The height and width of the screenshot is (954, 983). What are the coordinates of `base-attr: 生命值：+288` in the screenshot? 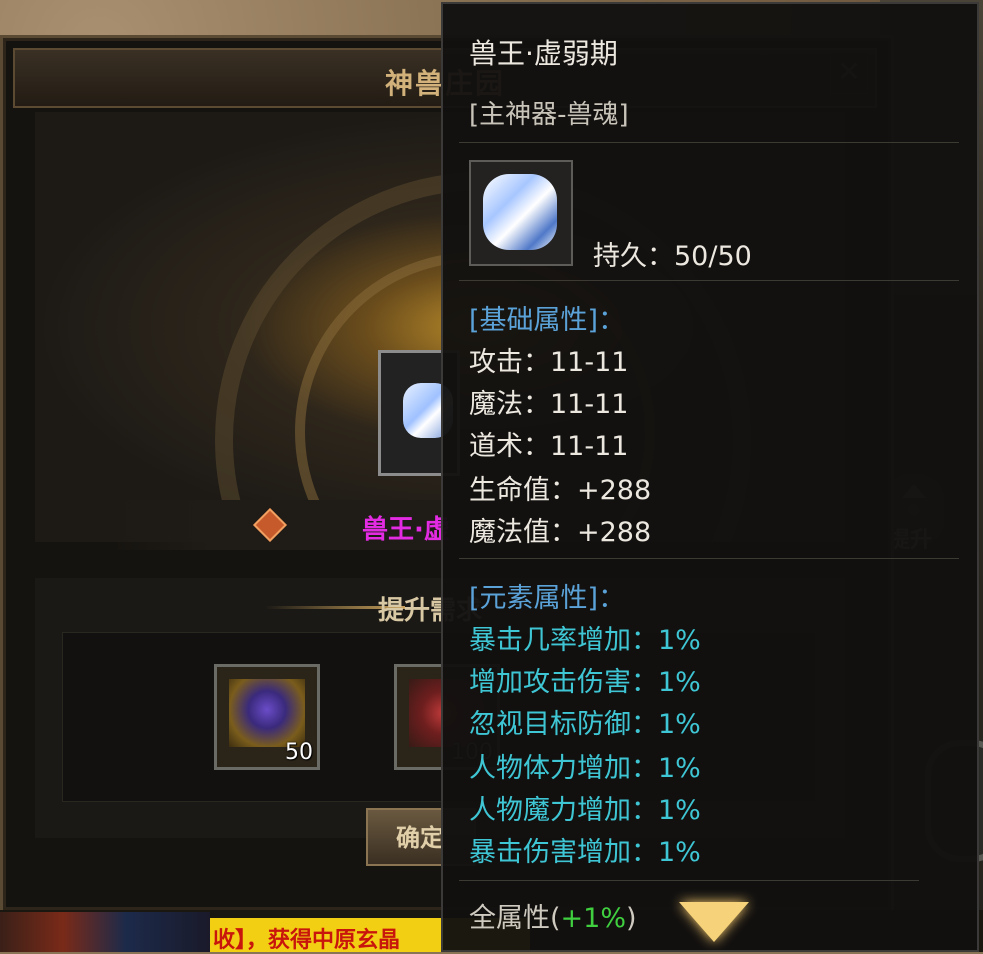 It's located at (560, 490).